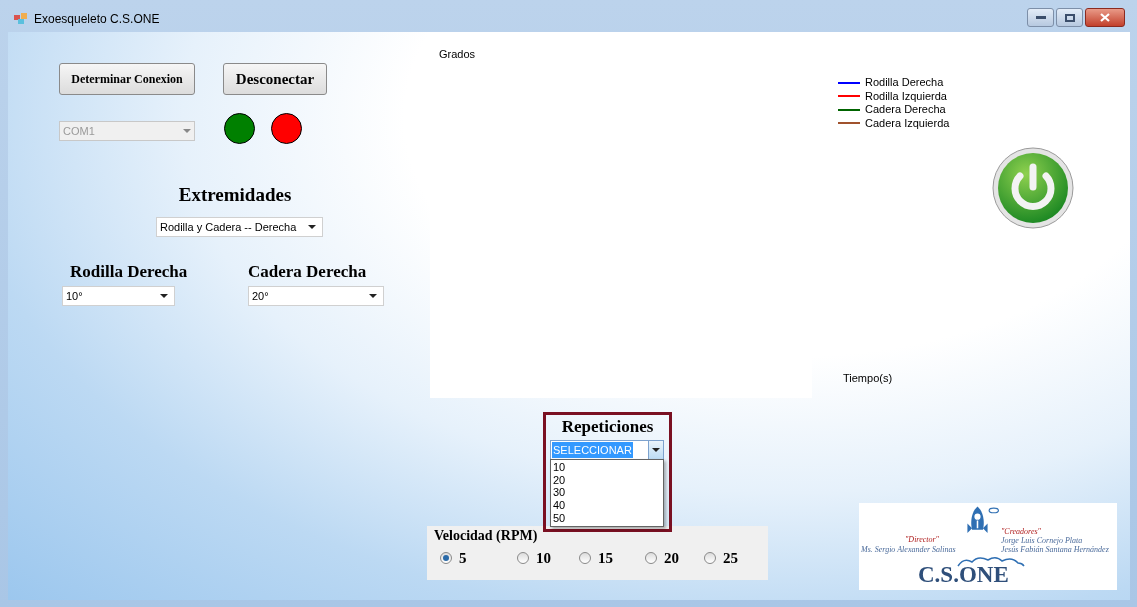  I want to click on app-icon, so click(21, 19).